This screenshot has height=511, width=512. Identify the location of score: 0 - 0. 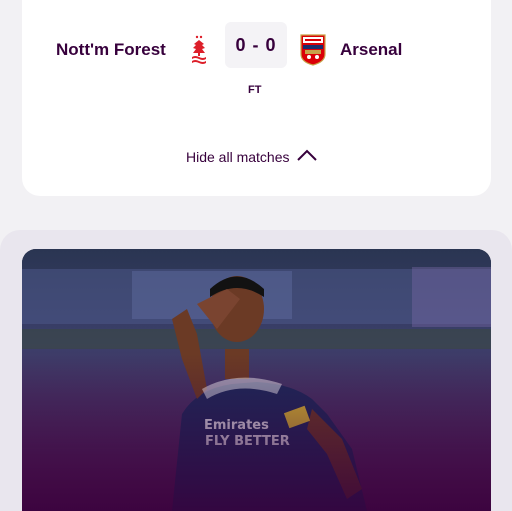
(256, 44).